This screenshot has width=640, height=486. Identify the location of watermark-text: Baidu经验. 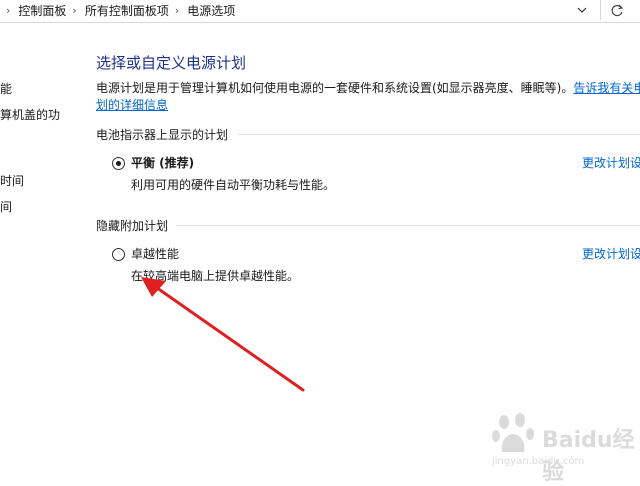
(588, 456).